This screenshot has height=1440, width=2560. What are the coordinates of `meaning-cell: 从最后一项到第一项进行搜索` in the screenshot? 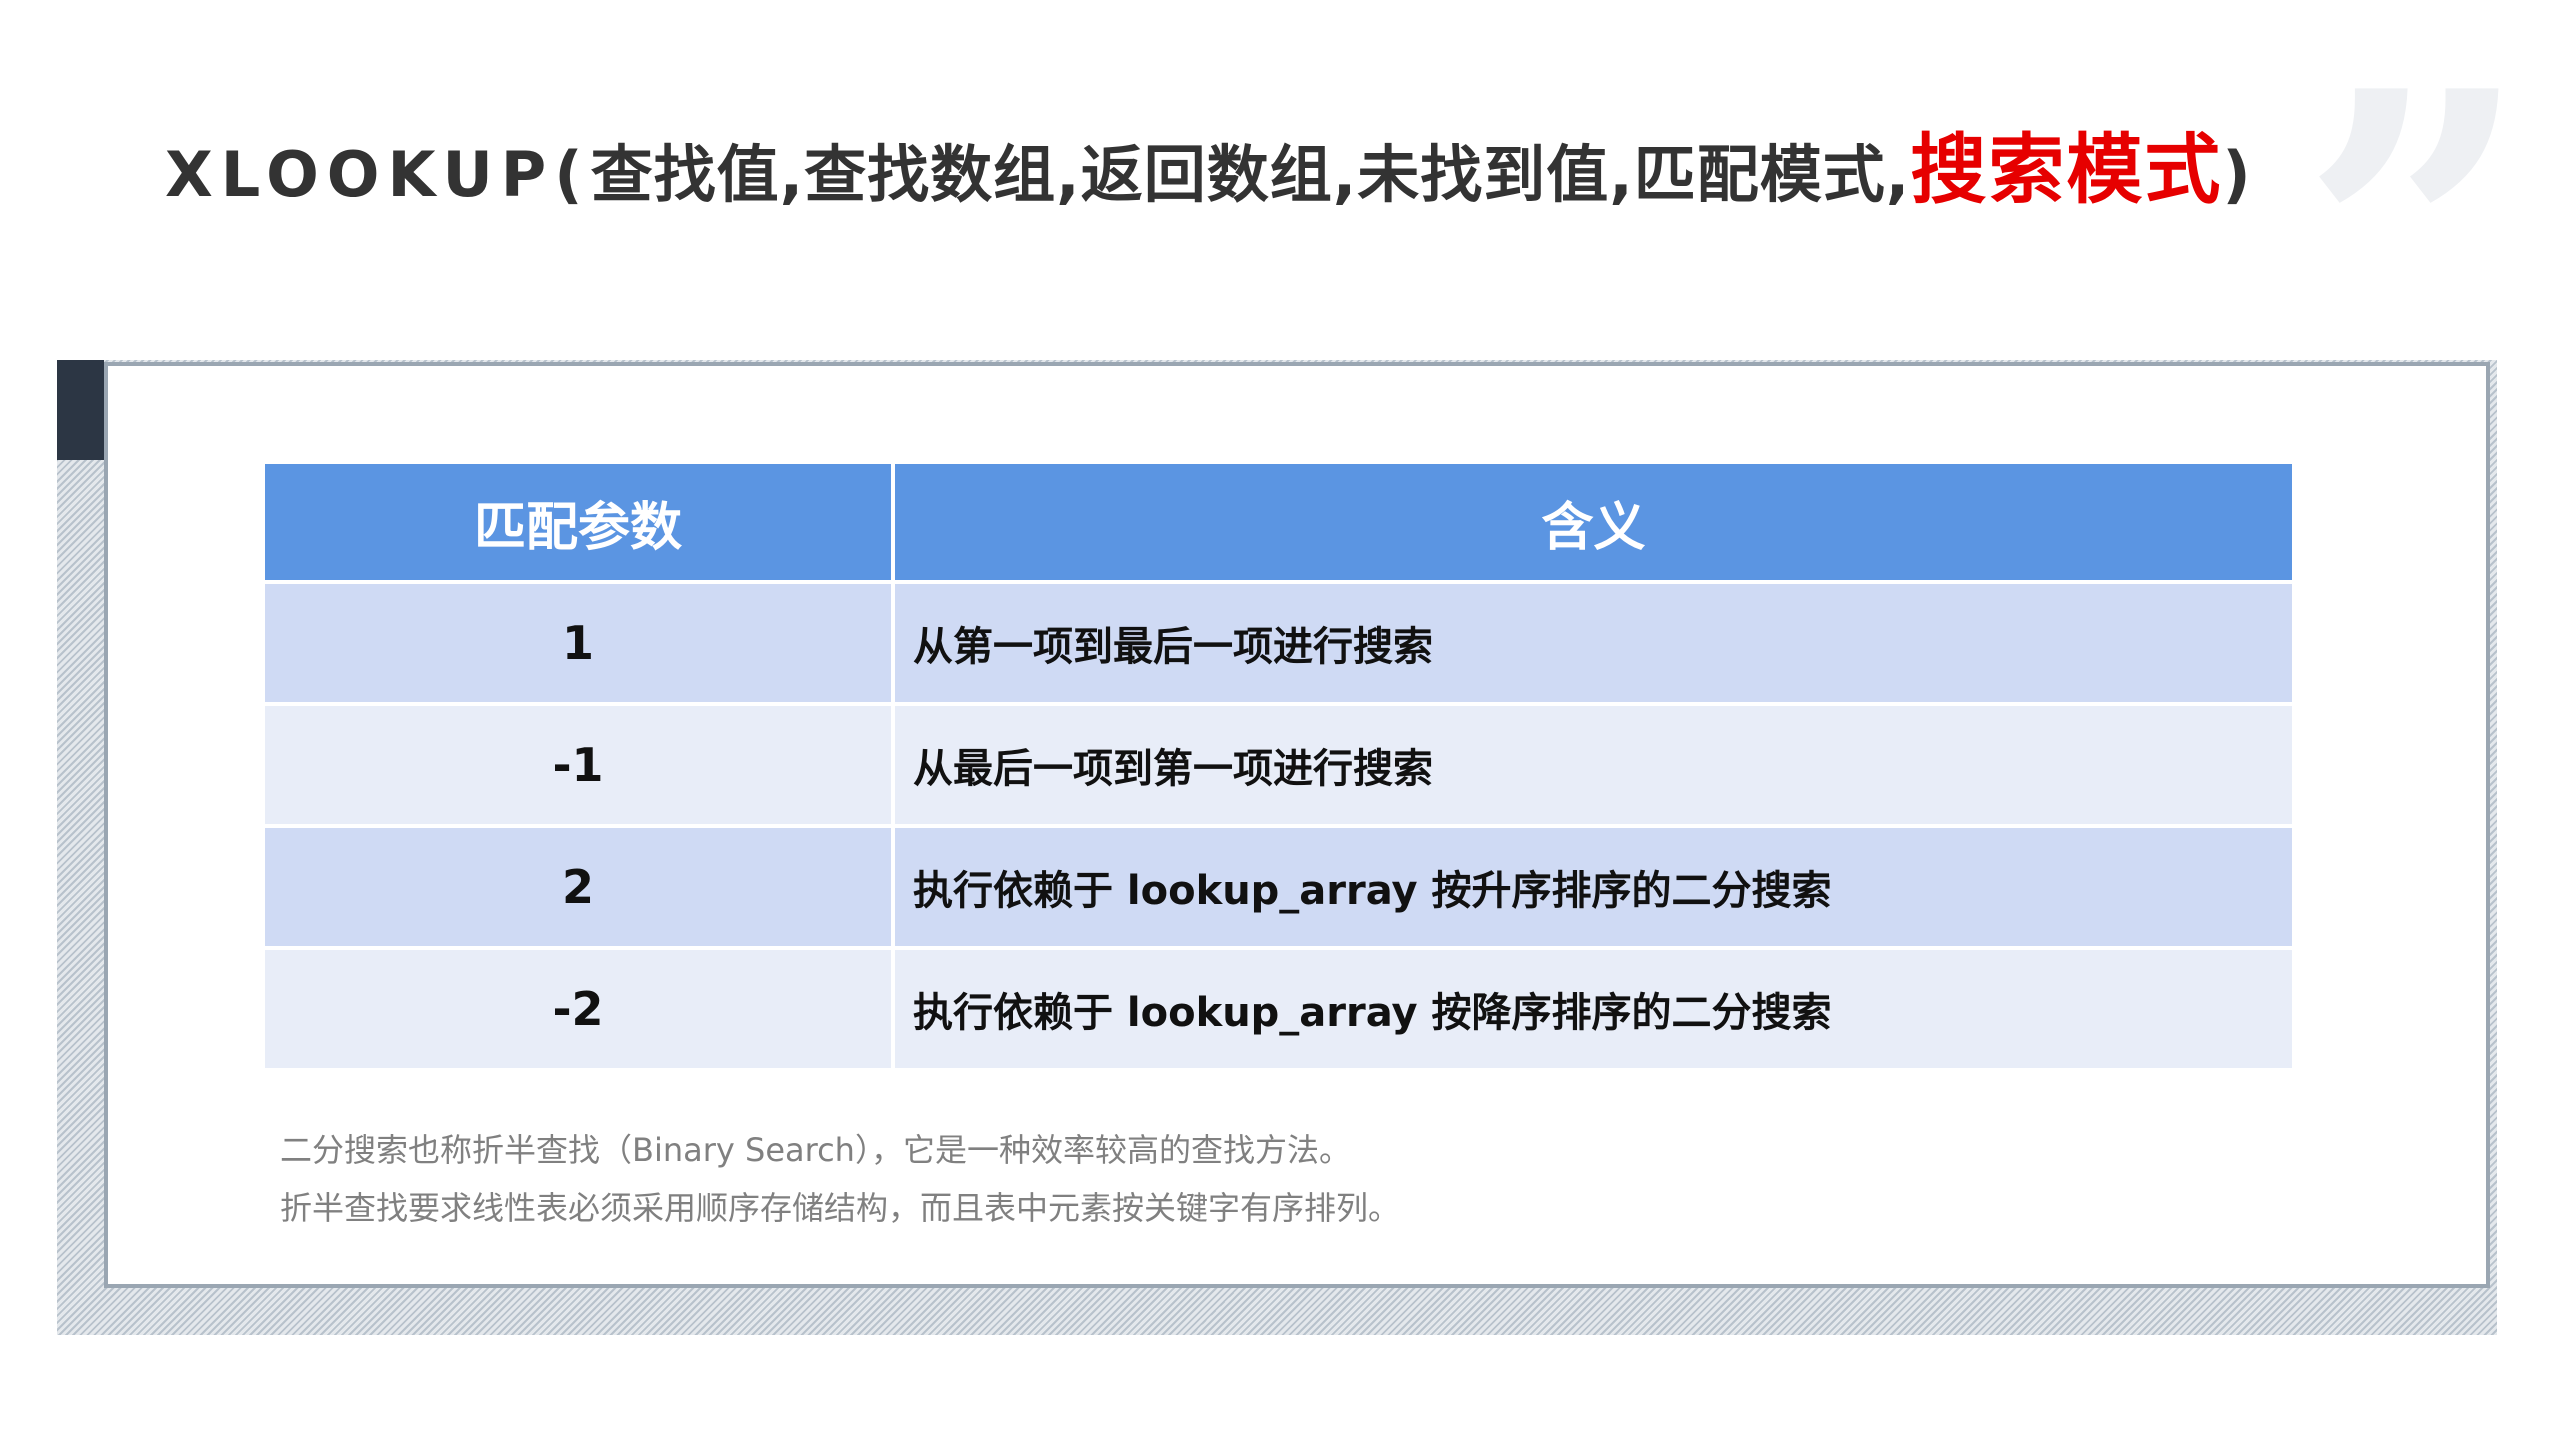 It's located at (1593, 767).